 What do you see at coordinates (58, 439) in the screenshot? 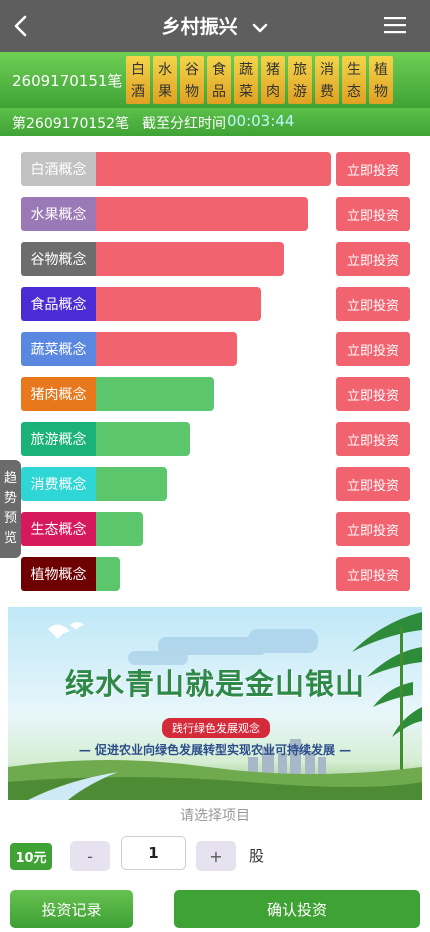
I see `concept-label: 旅游概念` at bounding box center [58, 439].